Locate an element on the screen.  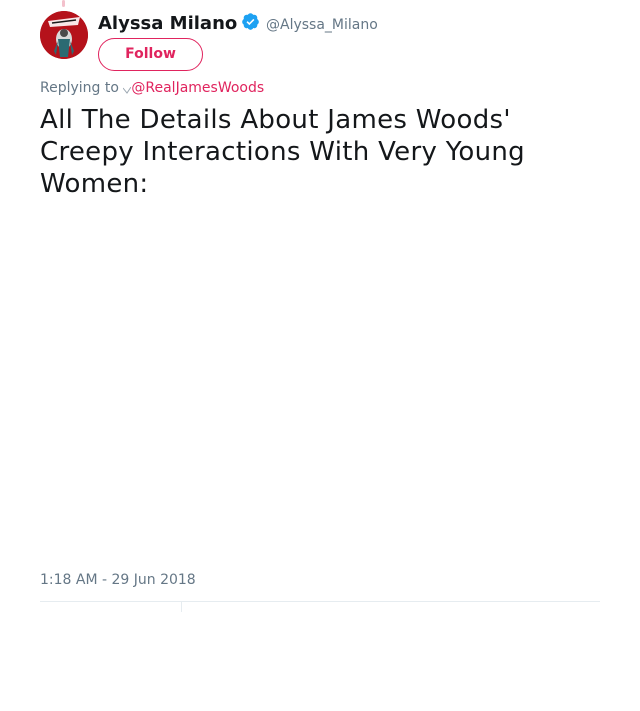
author-handle: @Alyssa_Milano is located at coordinates (322, 25).